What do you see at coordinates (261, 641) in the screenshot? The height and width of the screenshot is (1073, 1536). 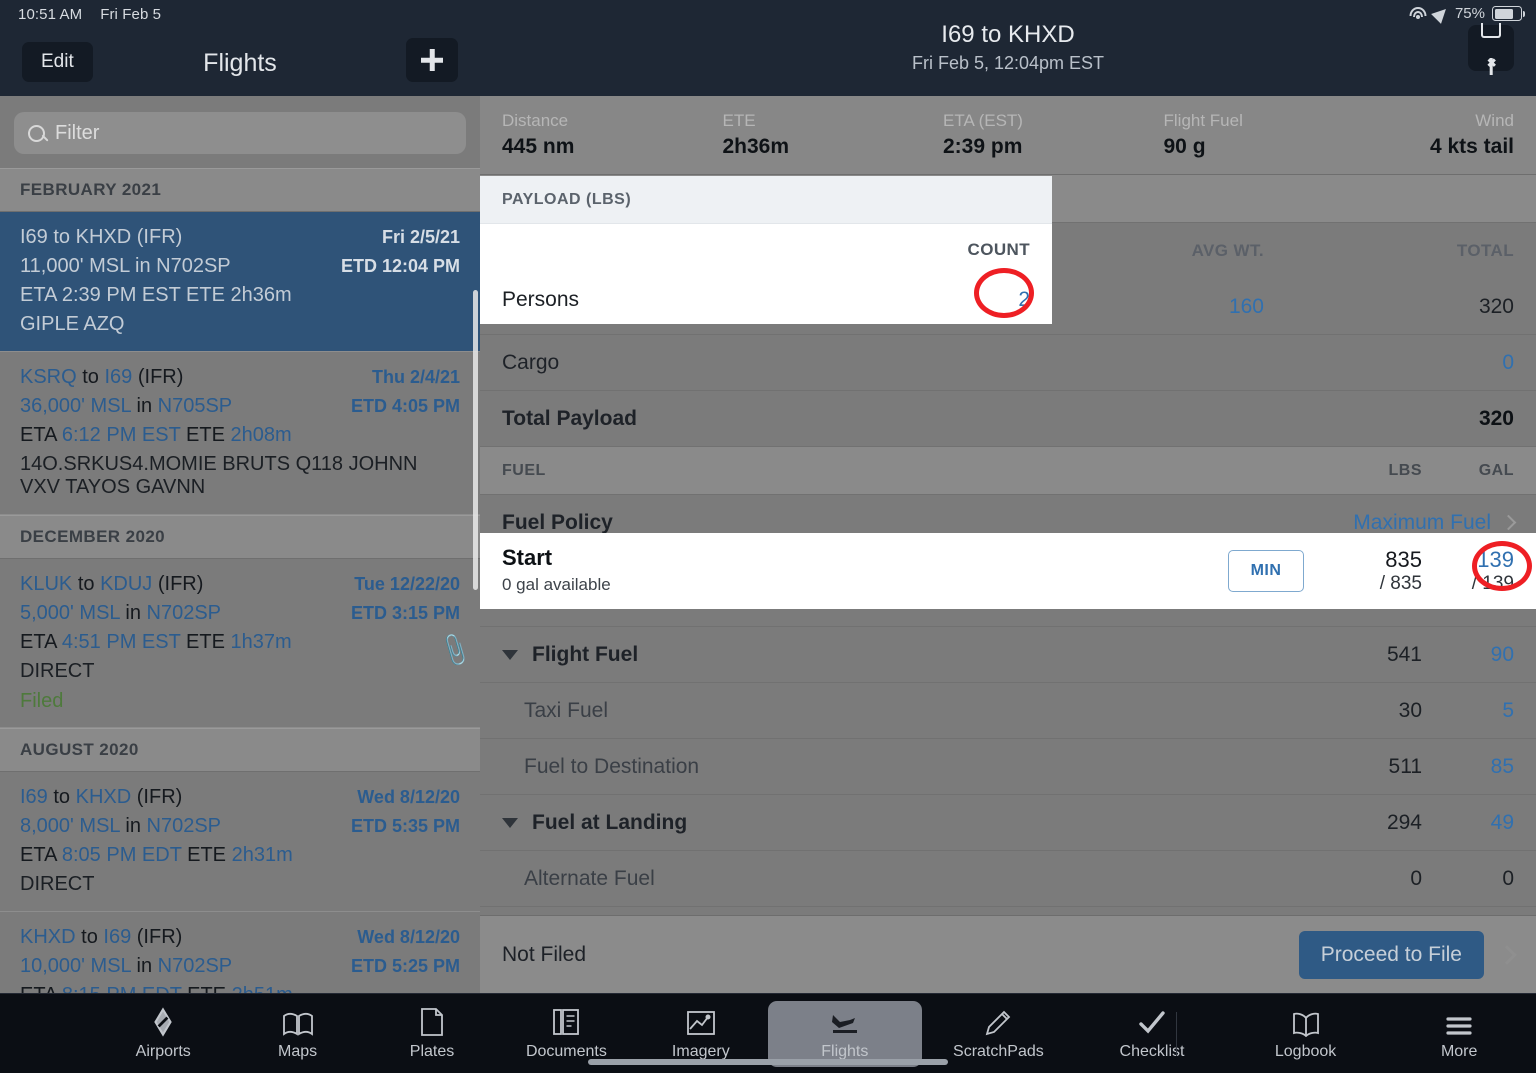 I see `flight-ete: 1h37m` at bounding box center [261, 641].